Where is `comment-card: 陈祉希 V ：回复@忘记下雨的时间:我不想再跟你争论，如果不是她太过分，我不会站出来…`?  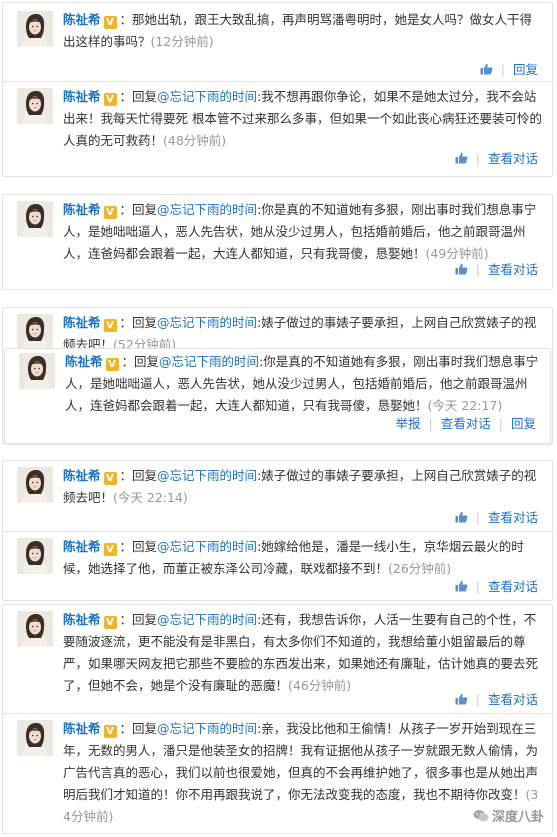 comment-card: 陈祉希 V ：回复@忘记下雨的时间:我不想再跟你争论，如果不是她太过分，我不会站出来… is located at coordinates (277, 129).